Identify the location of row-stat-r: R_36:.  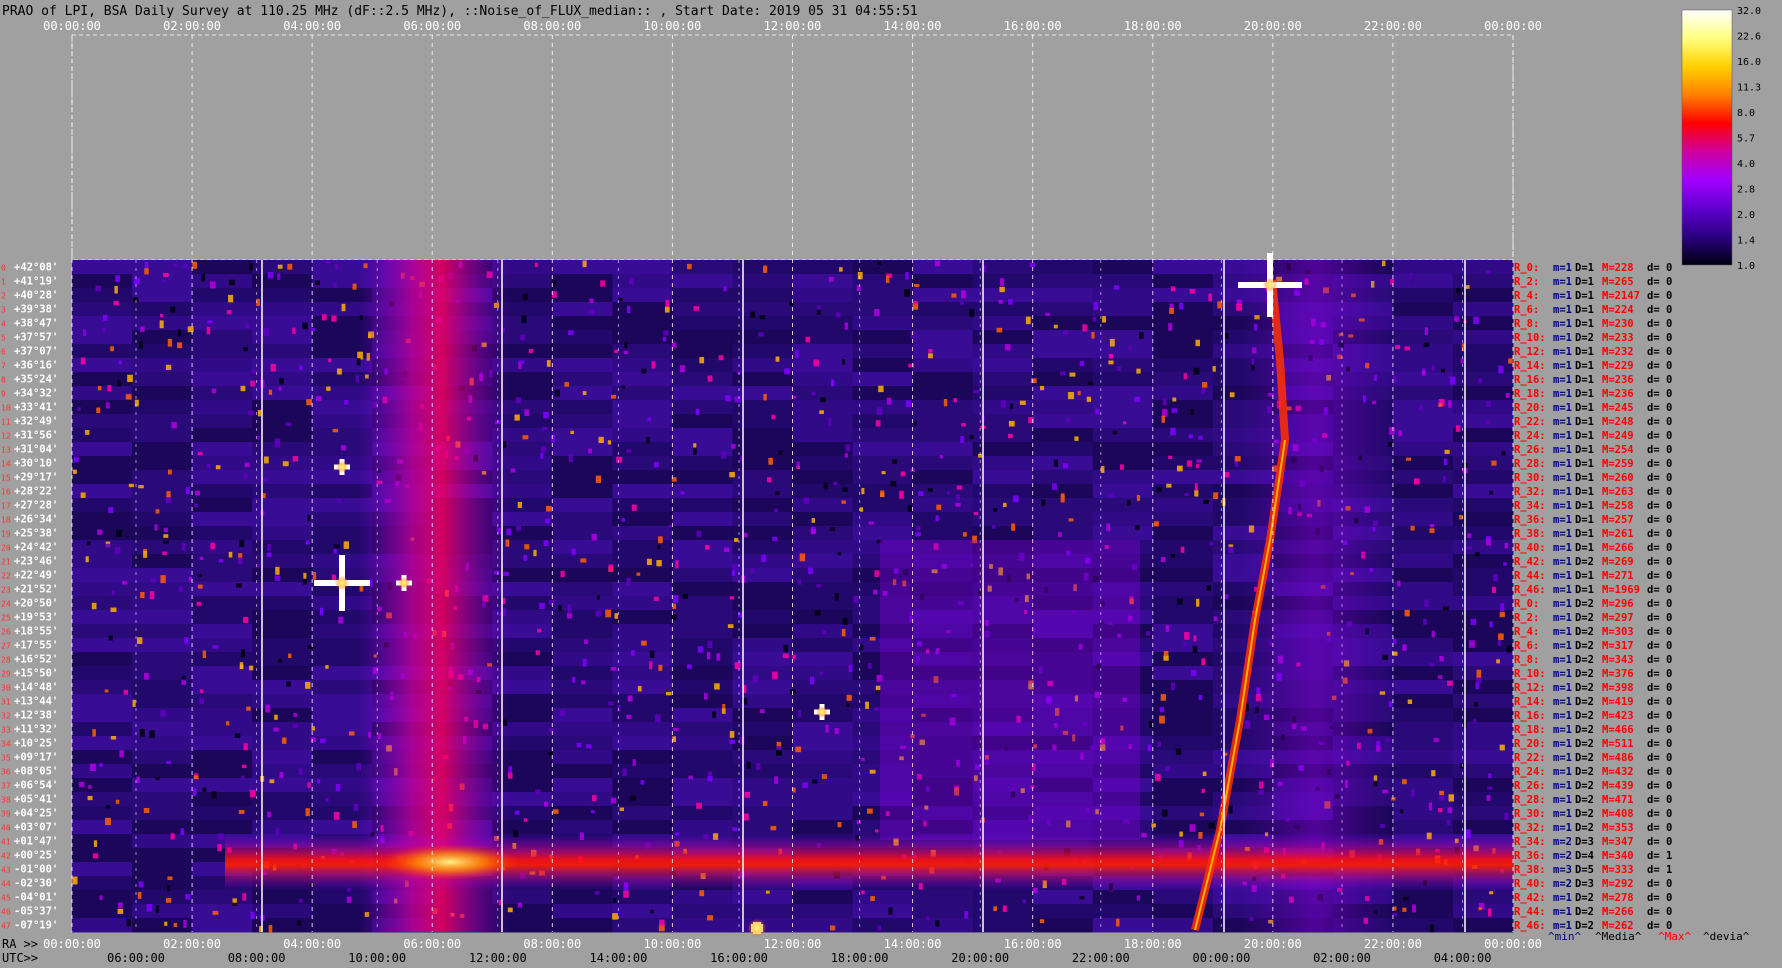
(1530, 520).